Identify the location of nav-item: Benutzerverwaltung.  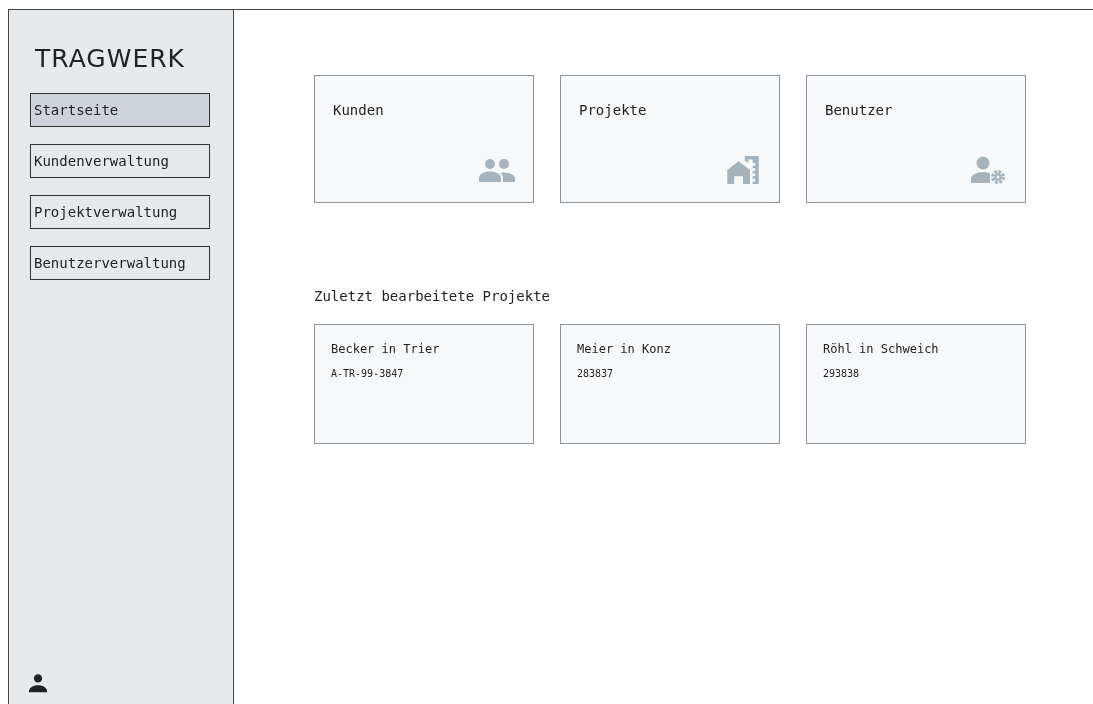
(120, 263).